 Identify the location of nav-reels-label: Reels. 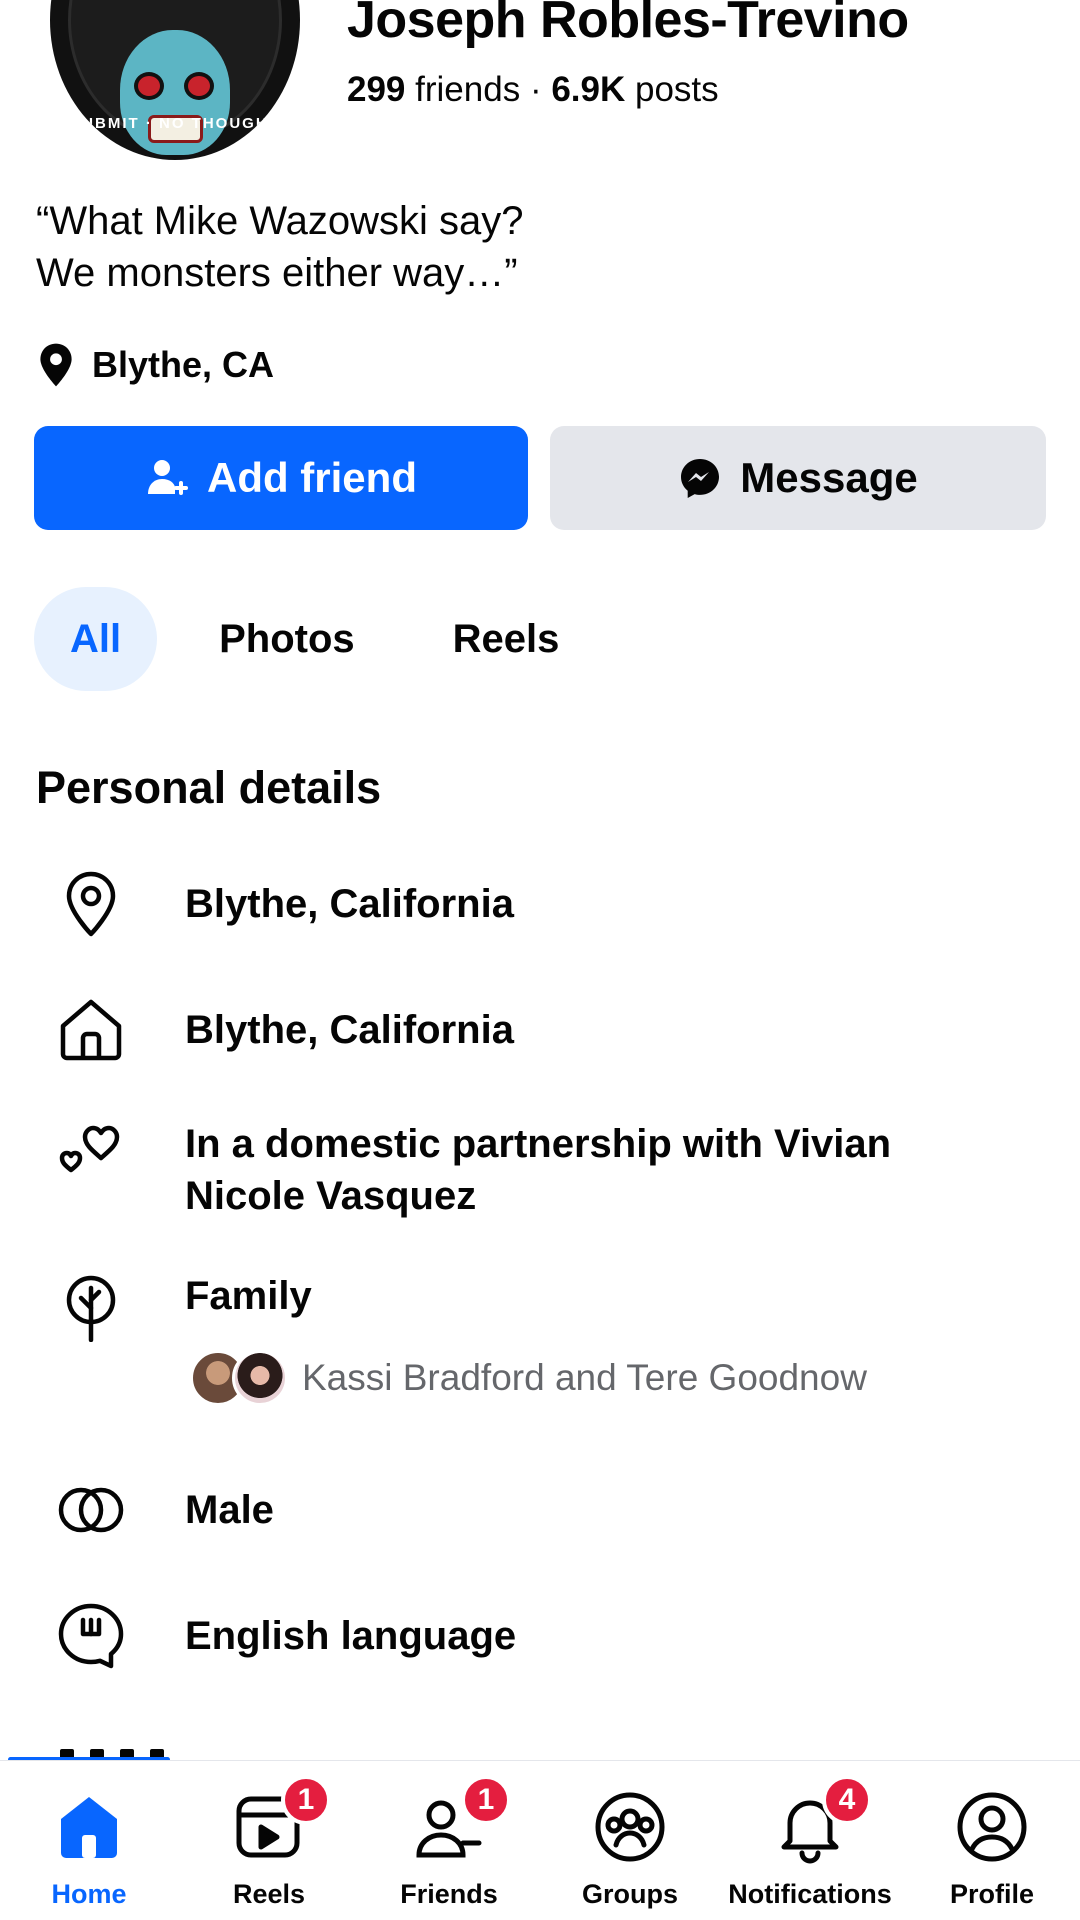
(269, 1894).